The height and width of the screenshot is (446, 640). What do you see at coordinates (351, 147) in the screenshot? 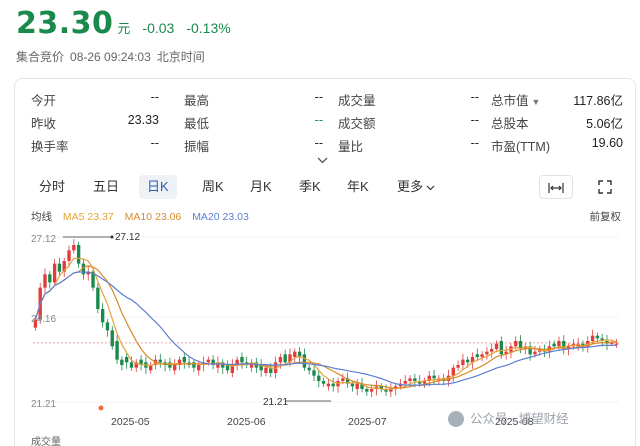
I see `stat-label: 量比` at bounding box center [351, 147].